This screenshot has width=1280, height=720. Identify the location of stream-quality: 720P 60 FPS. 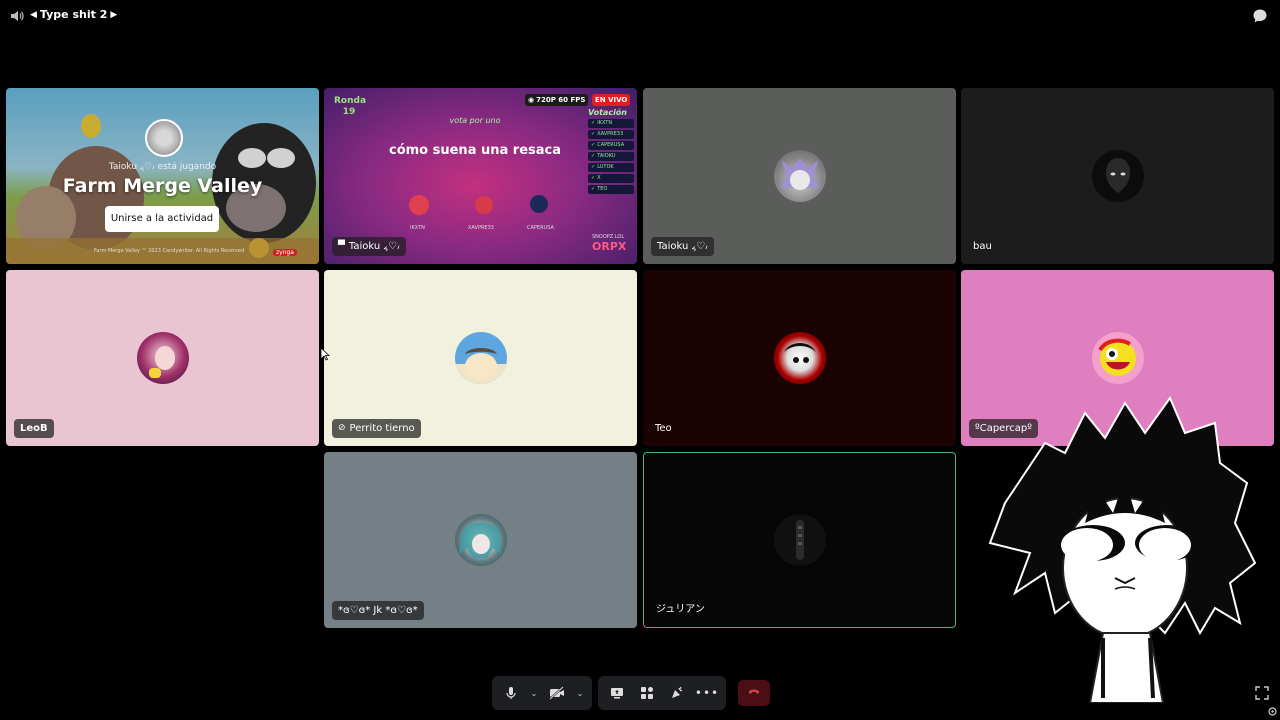
(561, 100).